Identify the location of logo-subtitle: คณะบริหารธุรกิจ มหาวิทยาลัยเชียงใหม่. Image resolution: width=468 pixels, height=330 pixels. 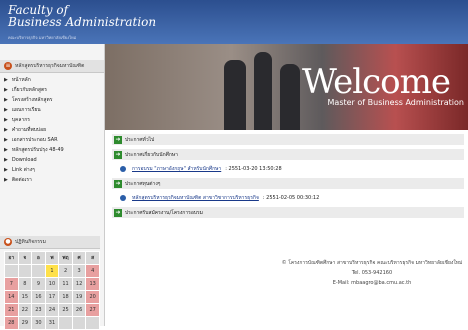
(42, 37).